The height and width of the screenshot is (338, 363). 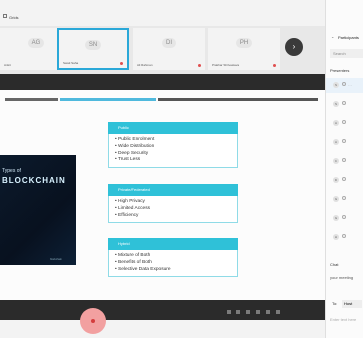 What do you see at coordinates (332, 36) in the screenshot?
I see `collapse-icon: ⌄` at bounding box center [332, 36].